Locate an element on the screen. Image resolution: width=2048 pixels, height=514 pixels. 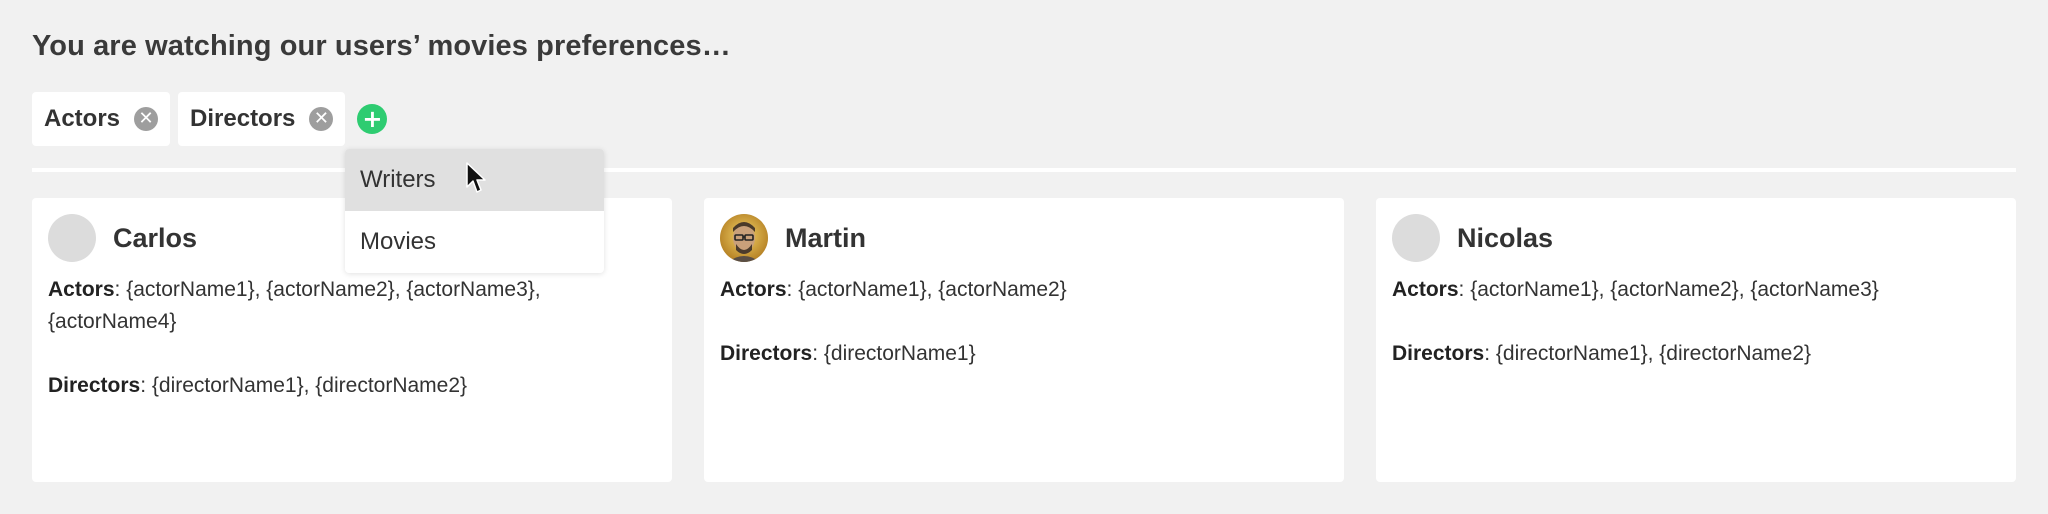
dropdown-item-movies: Movies is located at coordinates (474, 242).